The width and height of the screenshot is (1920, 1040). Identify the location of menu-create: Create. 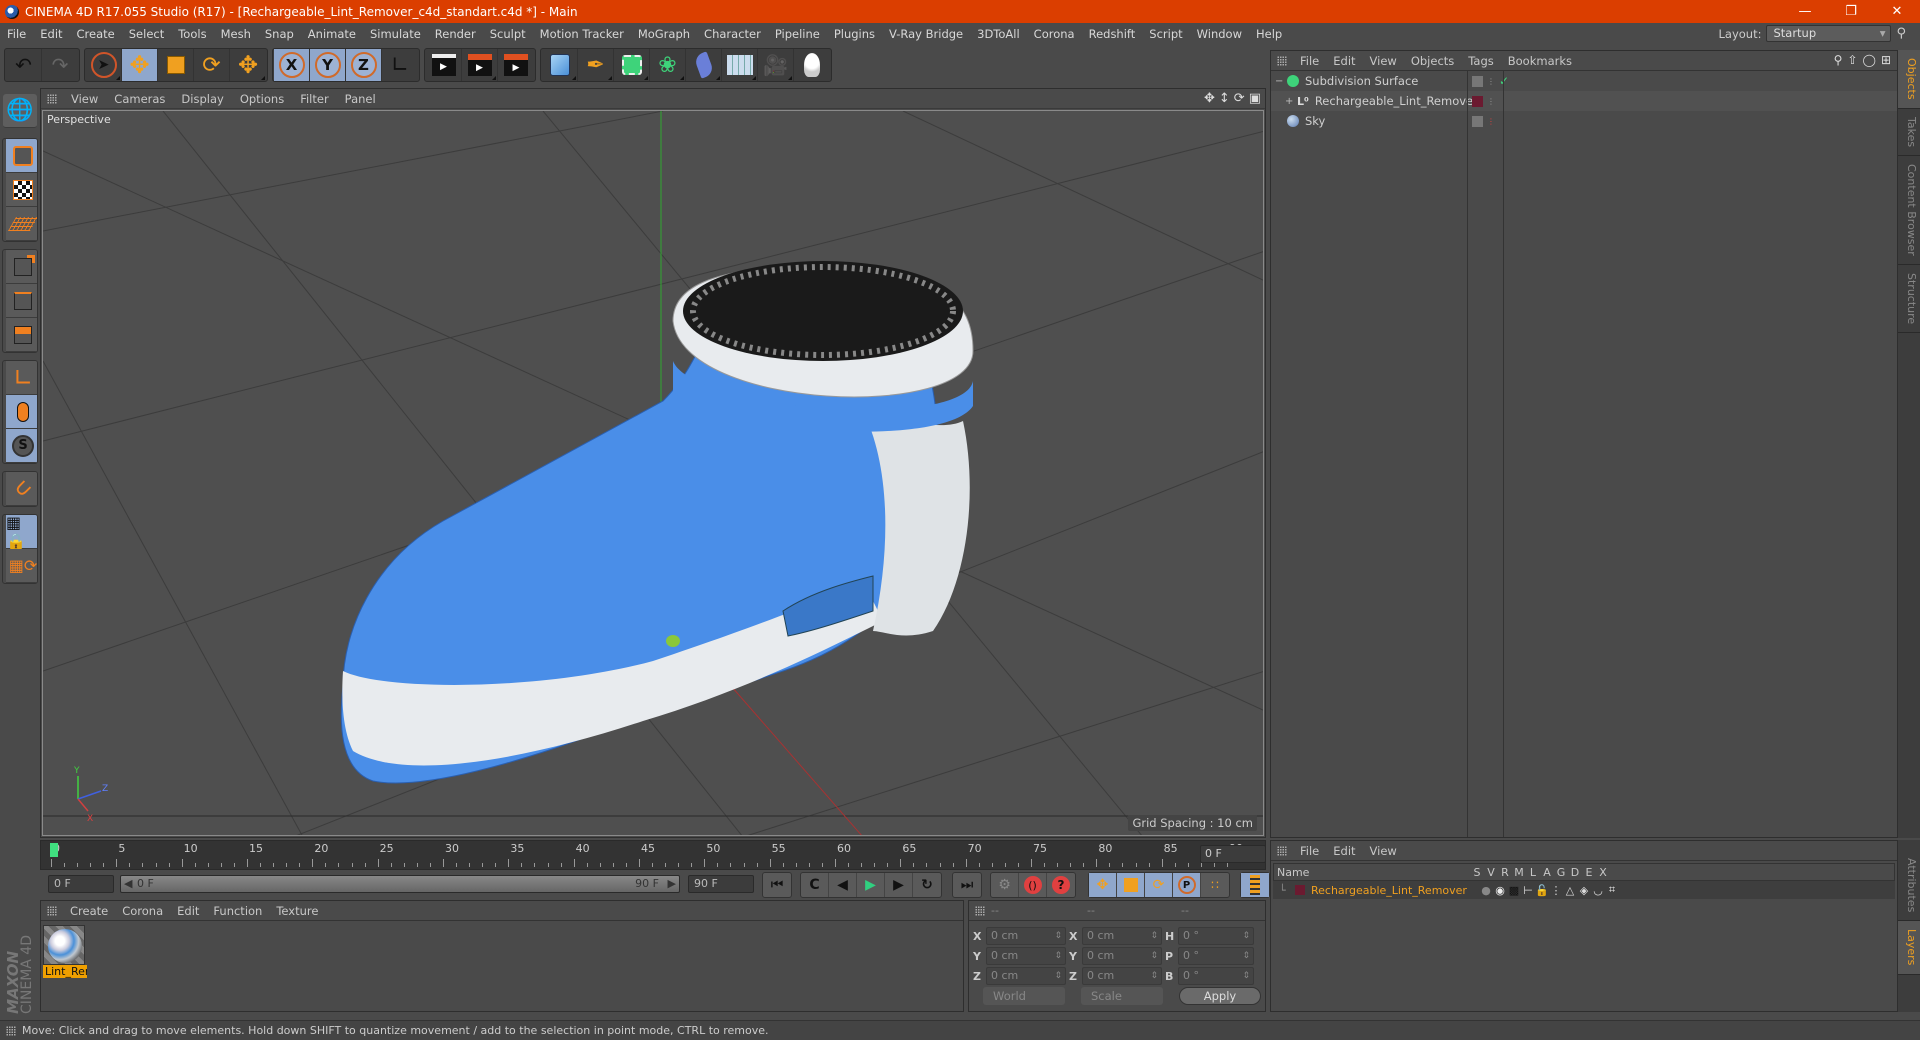
(96, 34).